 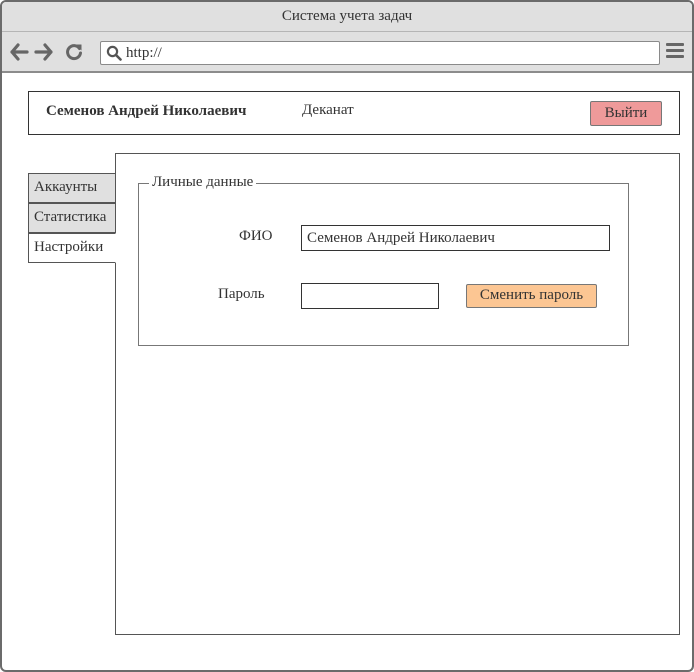 What do you see at coordinates (347, 17) in the screenshot?
I see `window-title: Система учета задач` at bounding box center [347, 17].